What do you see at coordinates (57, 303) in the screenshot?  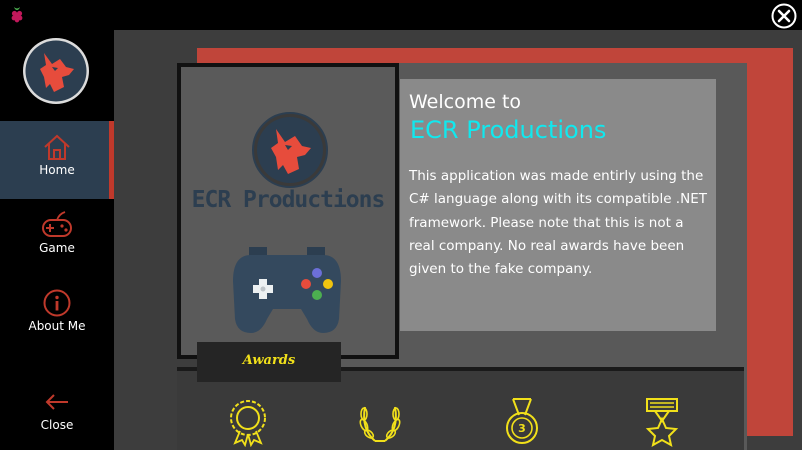 I see `info-icon` at bounding box center [57, 303].